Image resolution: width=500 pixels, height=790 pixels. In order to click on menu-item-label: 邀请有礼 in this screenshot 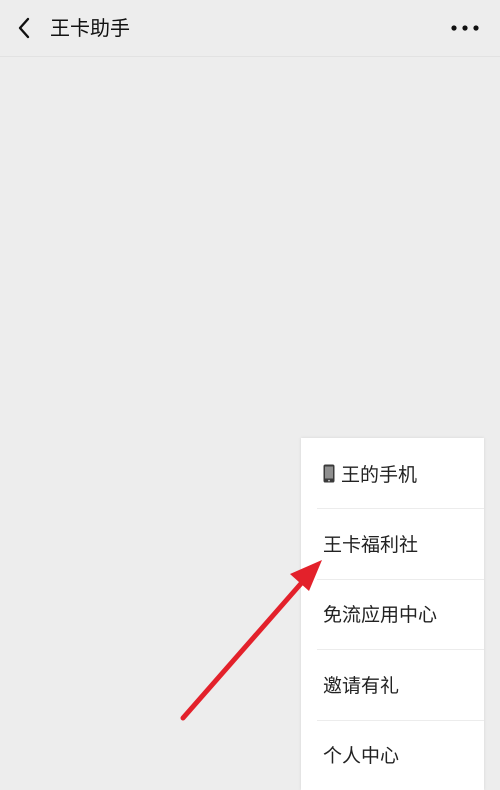, I will do `click(361, 685)`.